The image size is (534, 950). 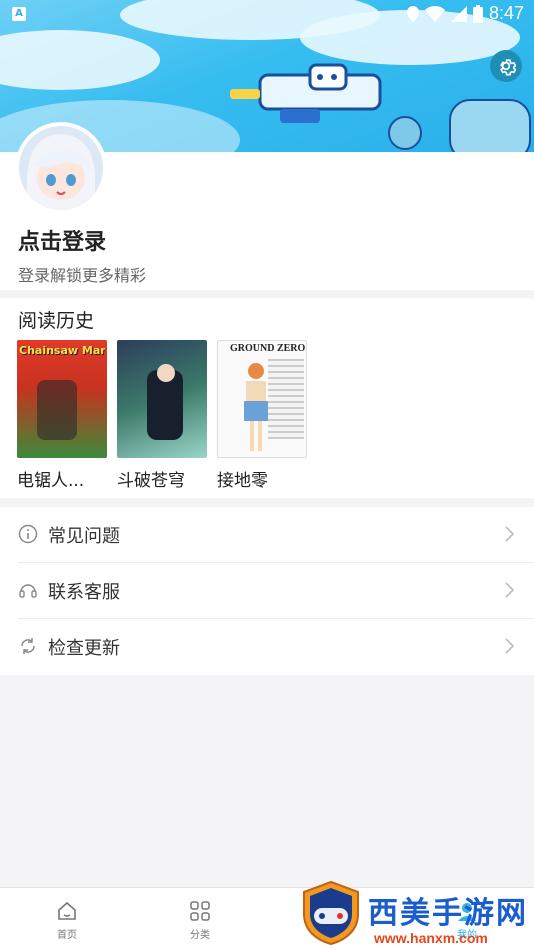 I want to click on status-bar: A 8:47, so click(x=267, y=14).